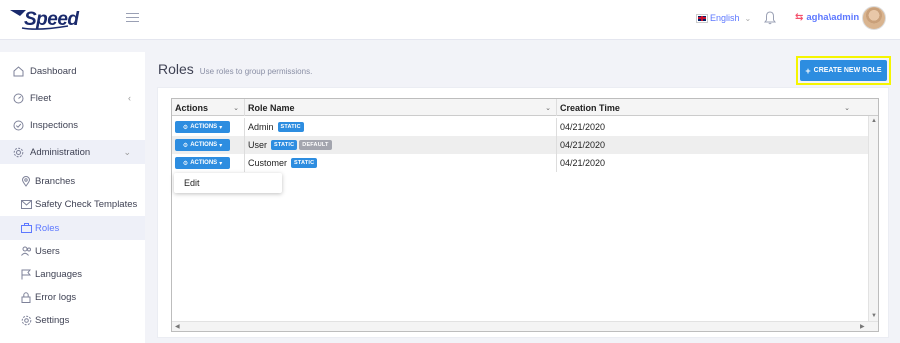  Describe the element at coordinates (47, 251) in the screenshot. I see `sidebar-item-label: Users` at that location.